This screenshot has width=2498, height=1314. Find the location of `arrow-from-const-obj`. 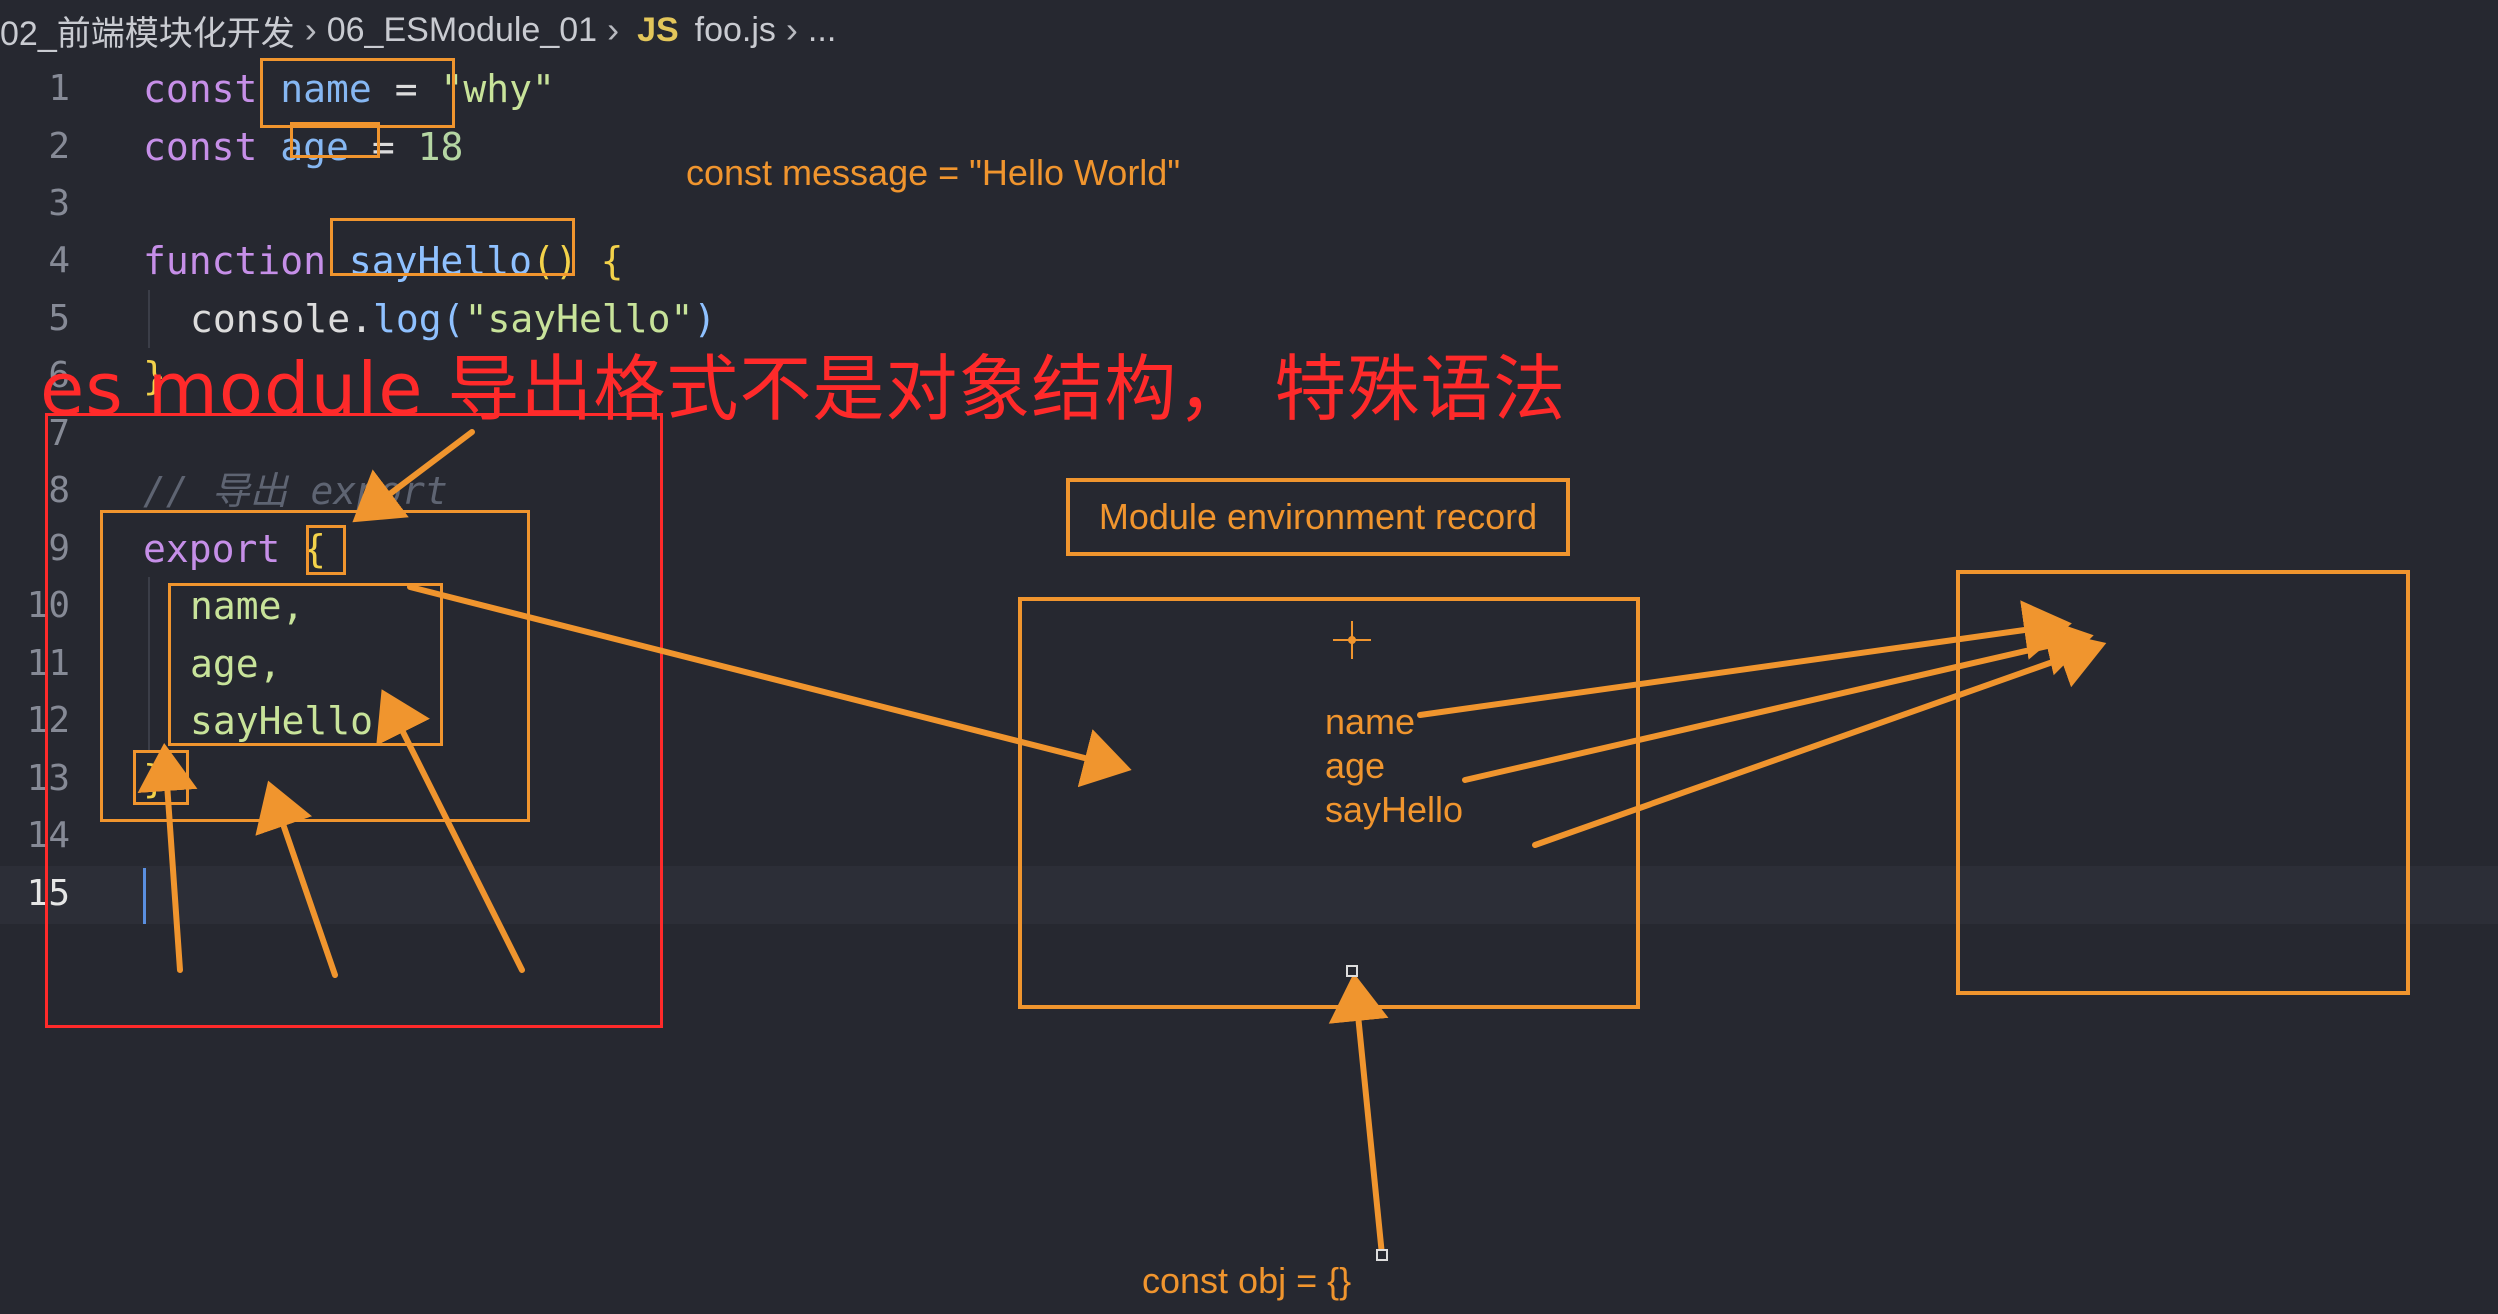

arrow-from-const-obj is located at coordinates (1358, 1115).